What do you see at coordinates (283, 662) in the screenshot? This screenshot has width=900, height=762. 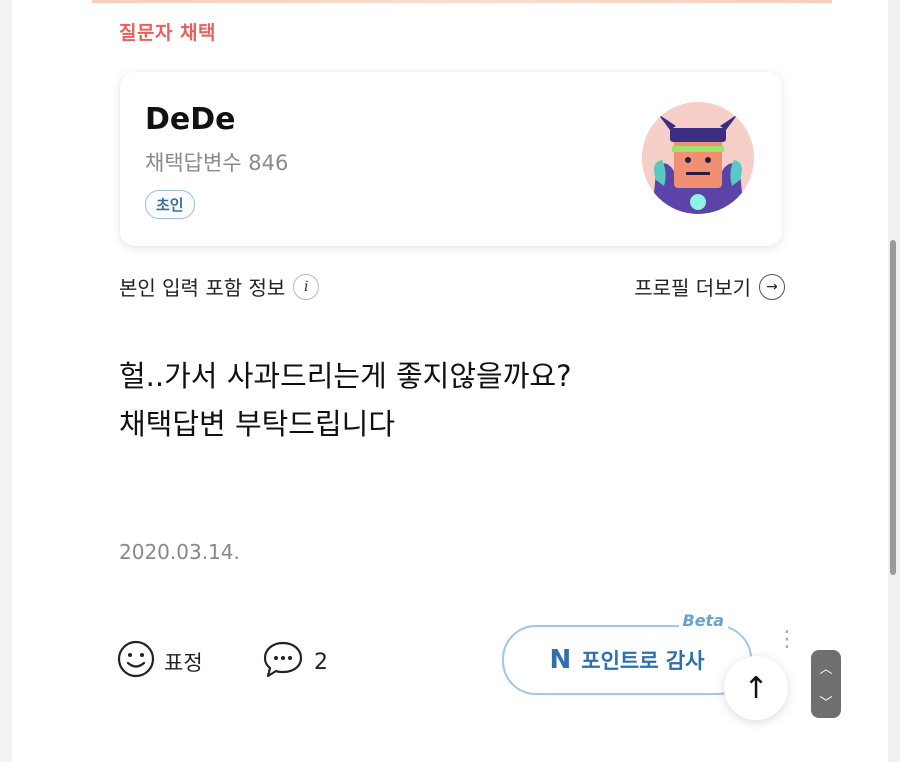 I see `speech-bubble-icon` at bounding box center [283, 662].